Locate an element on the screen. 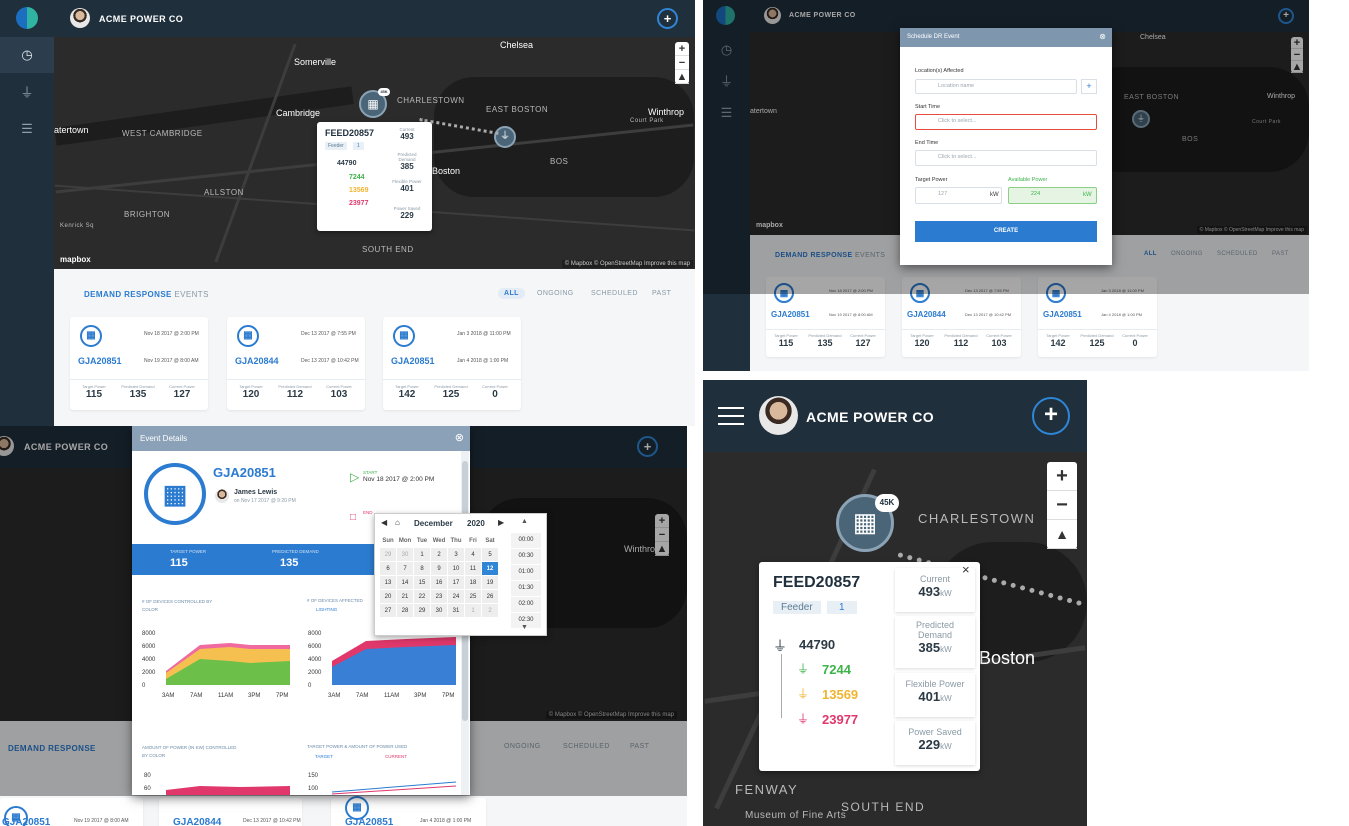  event-card: GJA20844 Dec 13 2017 @ 10:42 PM is located at coordinates (230, 812).